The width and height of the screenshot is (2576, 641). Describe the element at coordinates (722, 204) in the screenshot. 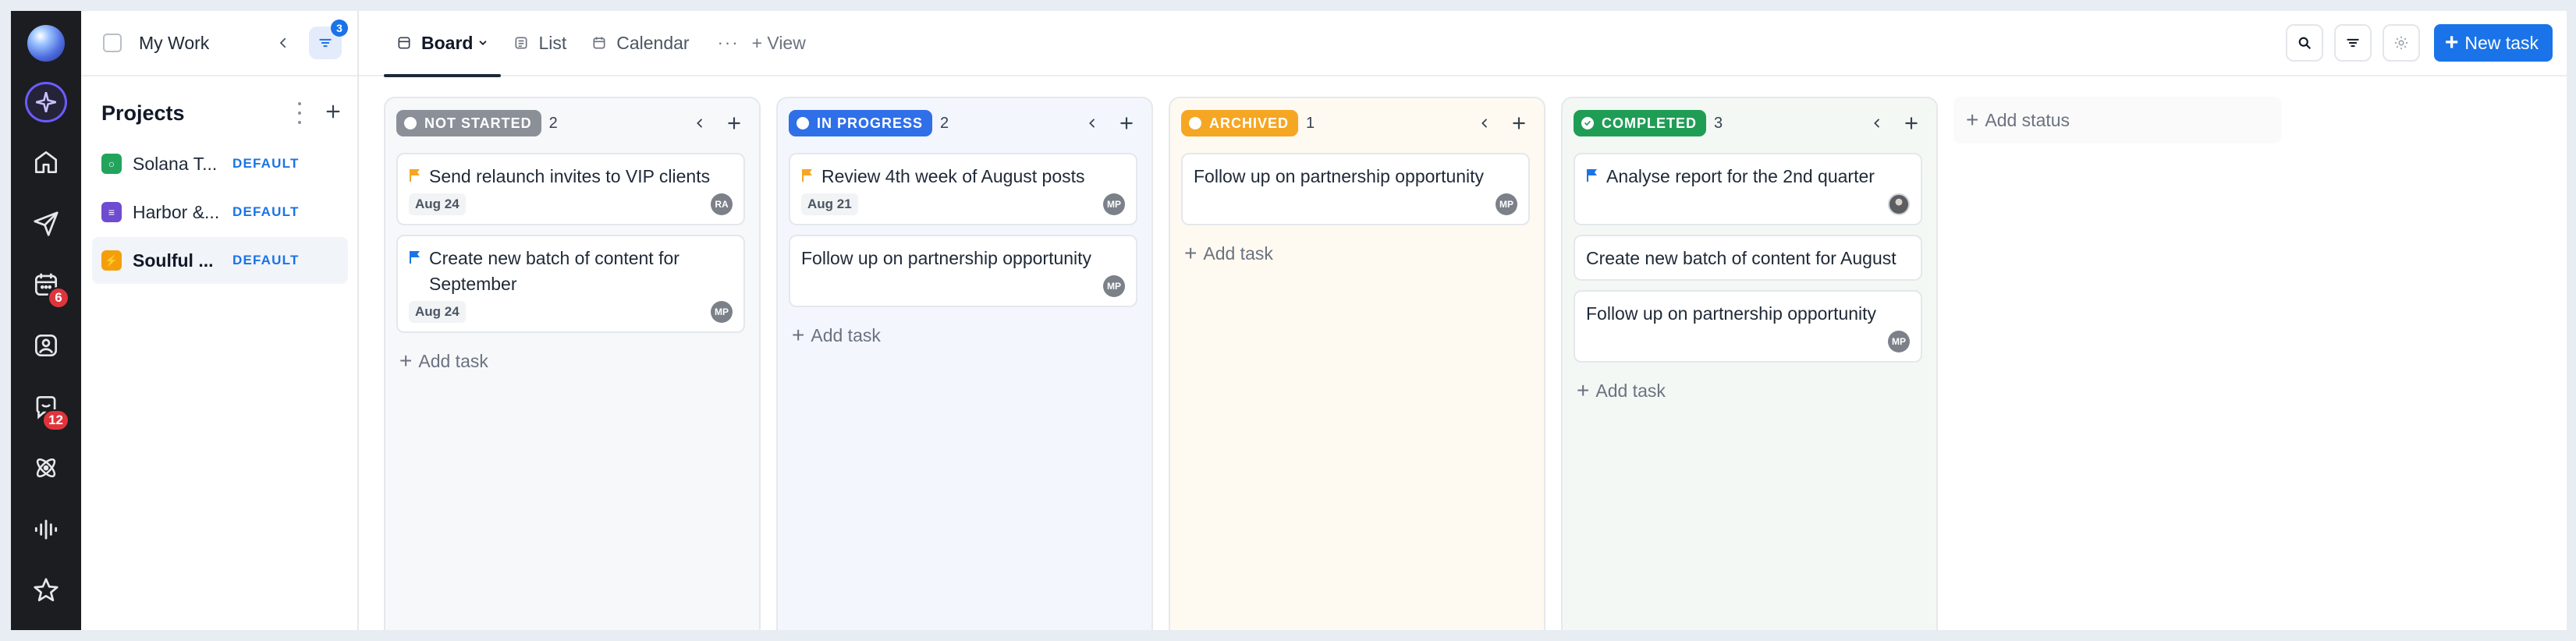

I see `assignee-avatar: RA` at that location.